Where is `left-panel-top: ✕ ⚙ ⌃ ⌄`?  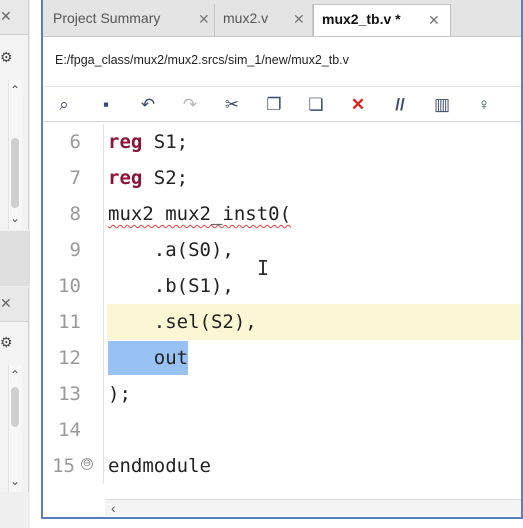
left-panel-top: ✕ ⚙ ⌃ ⌄ is located at coordinates (14, 115).